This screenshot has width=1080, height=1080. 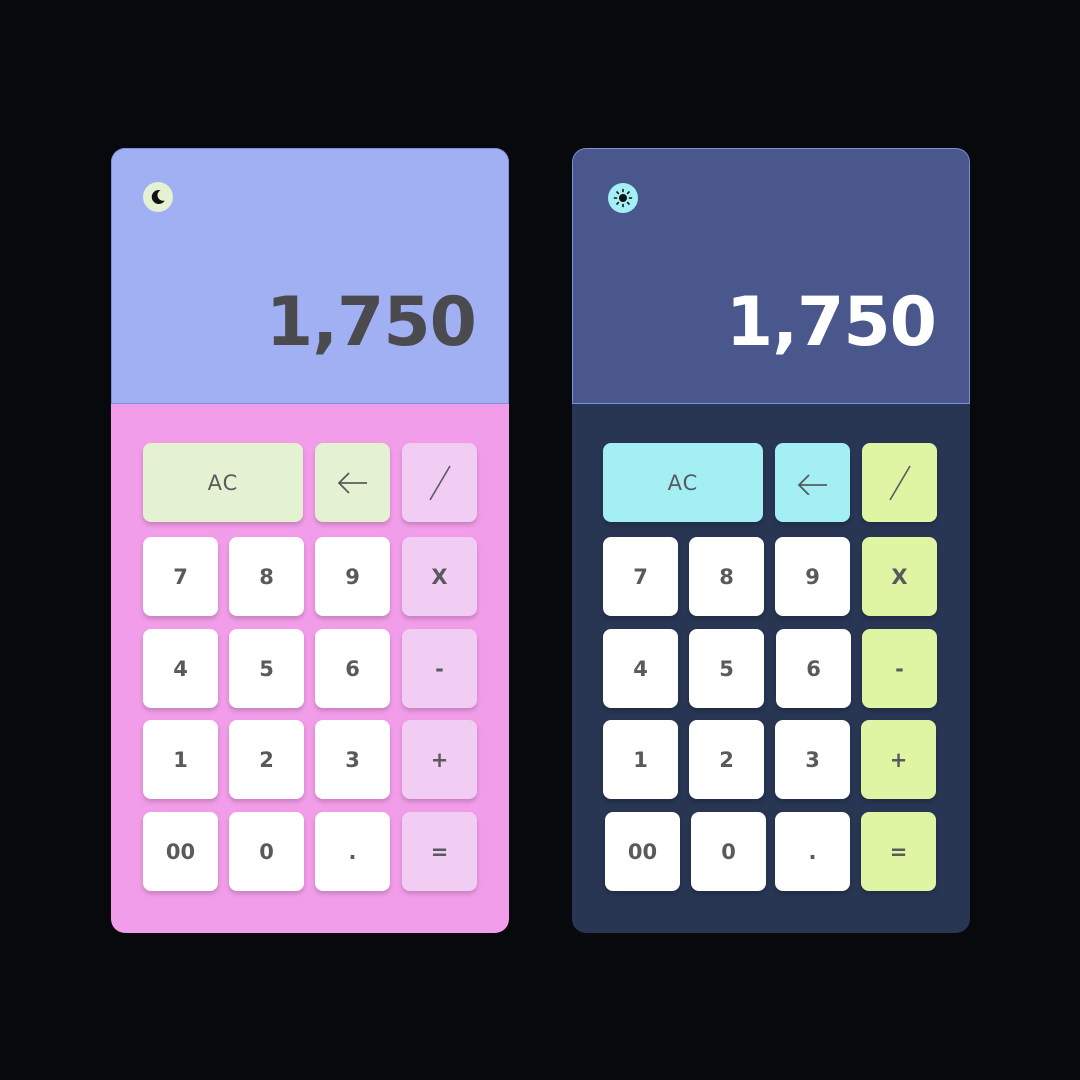 I want to click on light-mode-toggle, so click(x=623, y=198).